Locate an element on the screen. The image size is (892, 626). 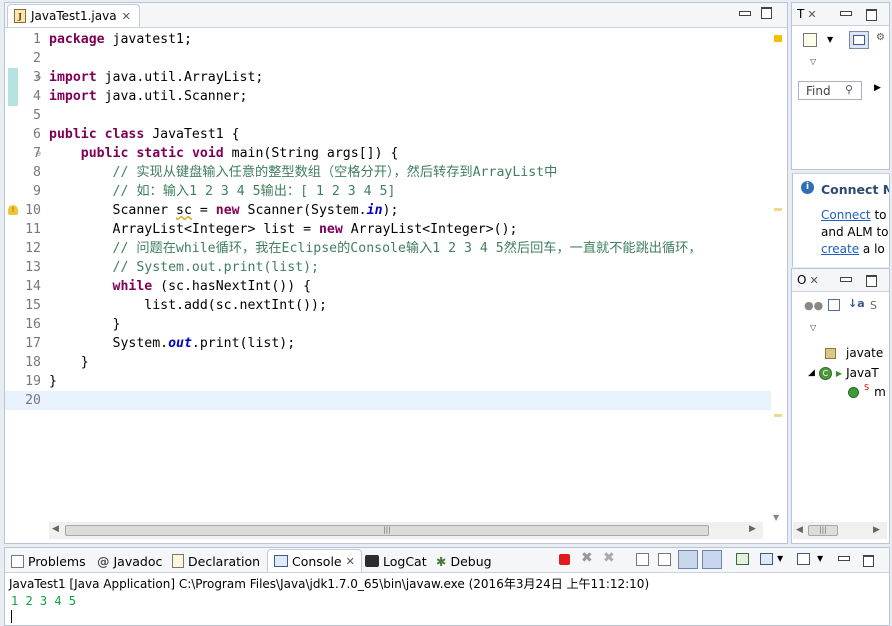
outline-item-package: javate is located at coordinates (854, 353).